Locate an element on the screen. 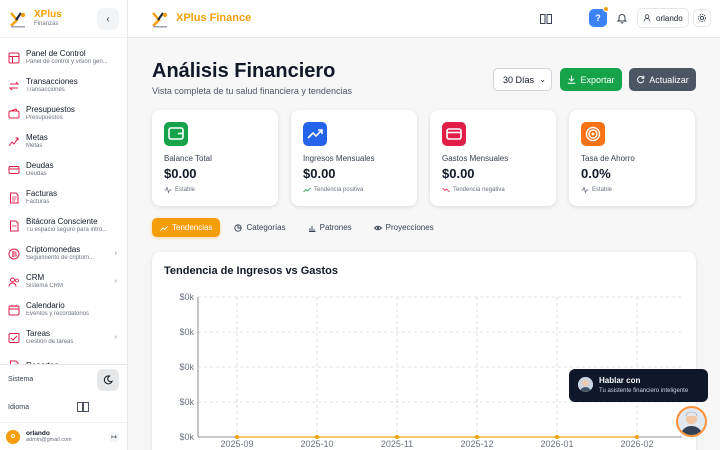 Image resolution: width=720 pixels, height=450 pixels. credit-card-icon is located at coordinates (454, 134).